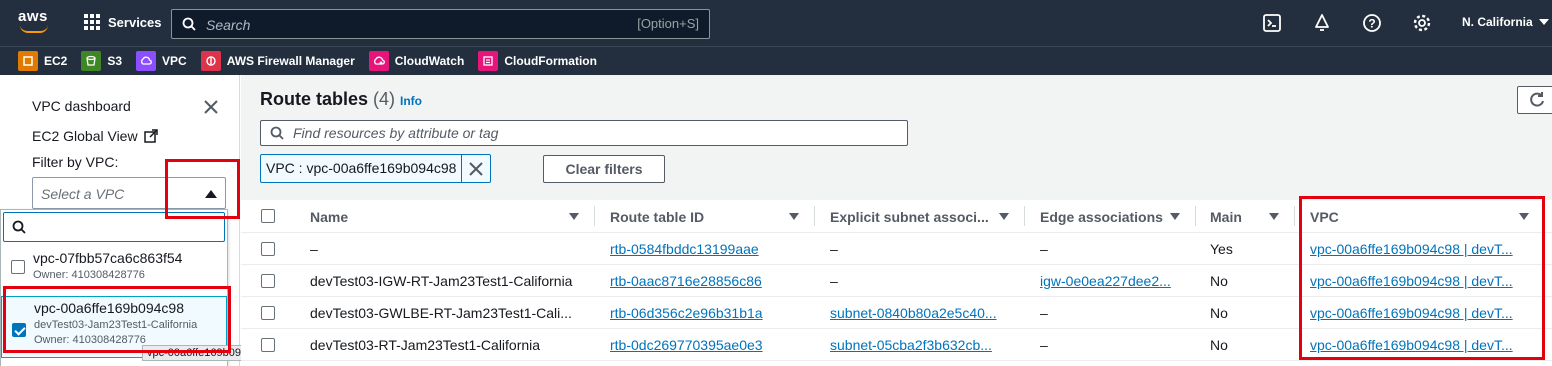  Describe the element at coordinates (114, 227) in the screenshot. I see `vpc-dropdown-search` at that location.